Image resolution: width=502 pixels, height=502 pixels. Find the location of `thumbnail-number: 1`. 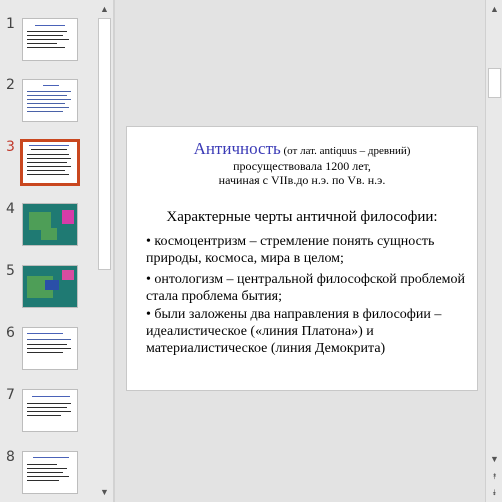

thumbnail-number: 1 is located at coordinates (10, 24).